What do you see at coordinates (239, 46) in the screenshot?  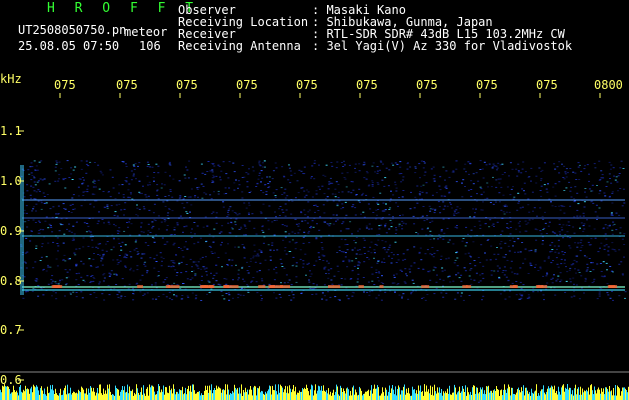 I see `meta-label-antenna: Receiving Antenna` at bounding box center [239, 46].